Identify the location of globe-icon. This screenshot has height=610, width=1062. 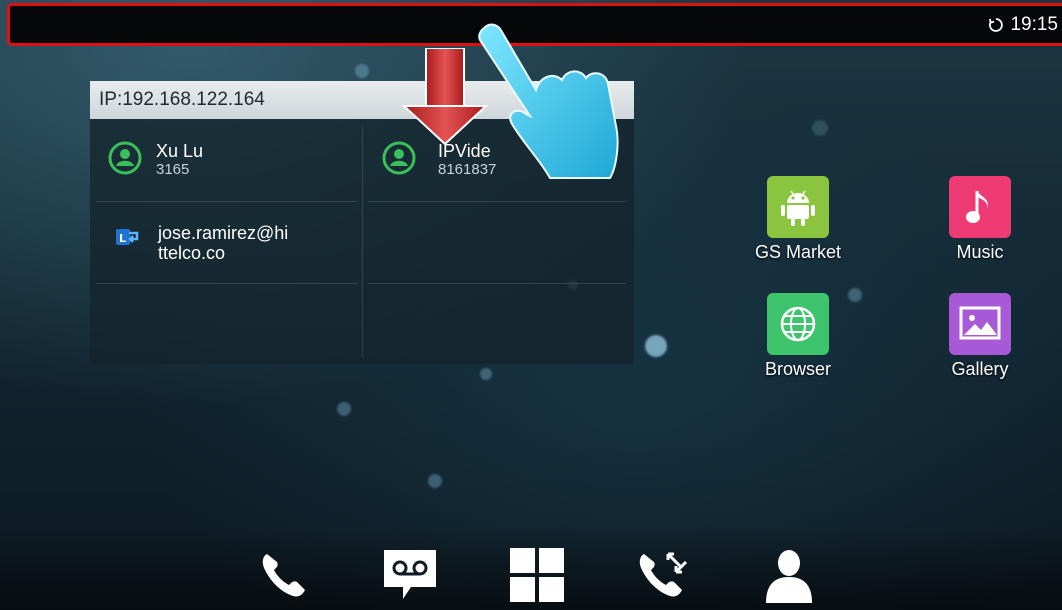
(798, 324).